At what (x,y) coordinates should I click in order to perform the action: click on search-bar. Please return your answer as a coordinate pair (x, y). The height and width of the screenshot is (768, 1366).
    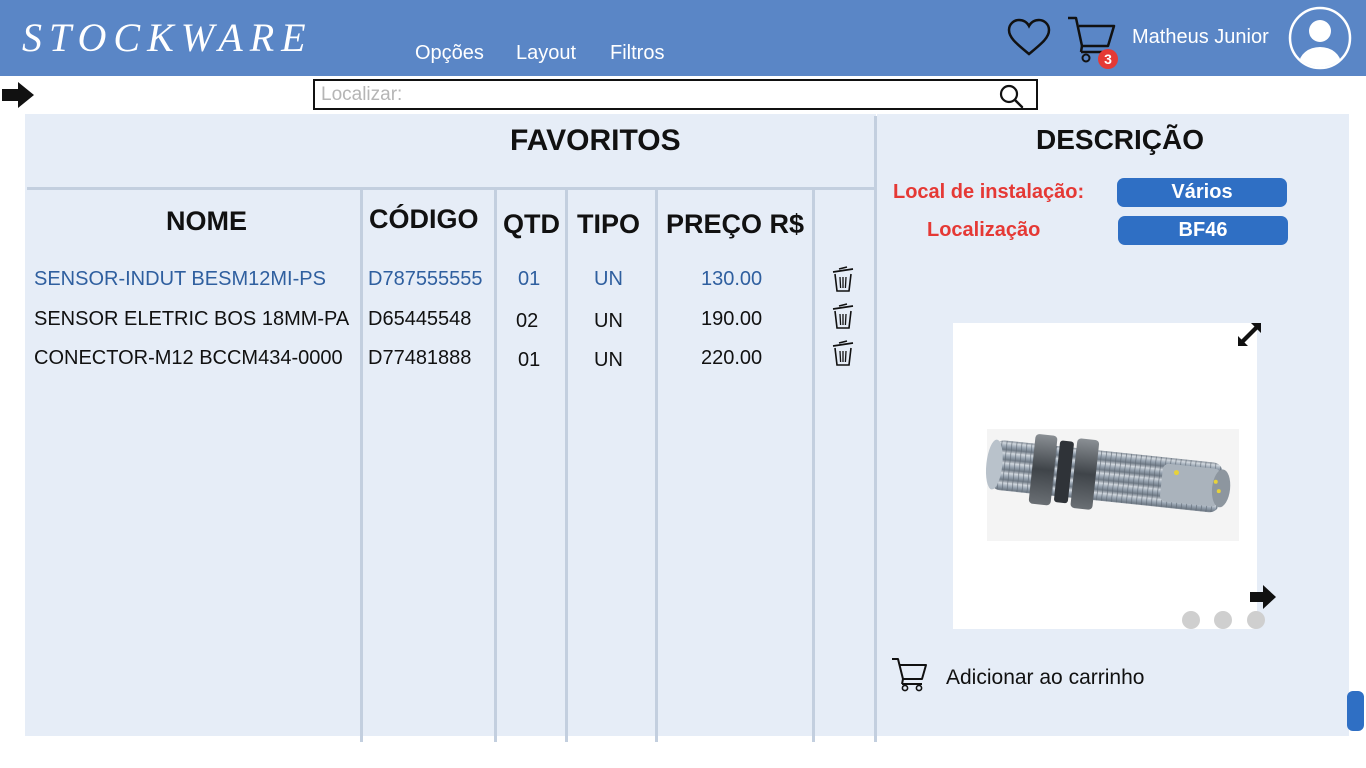
    Looking at the image, I should click on (675, 94).